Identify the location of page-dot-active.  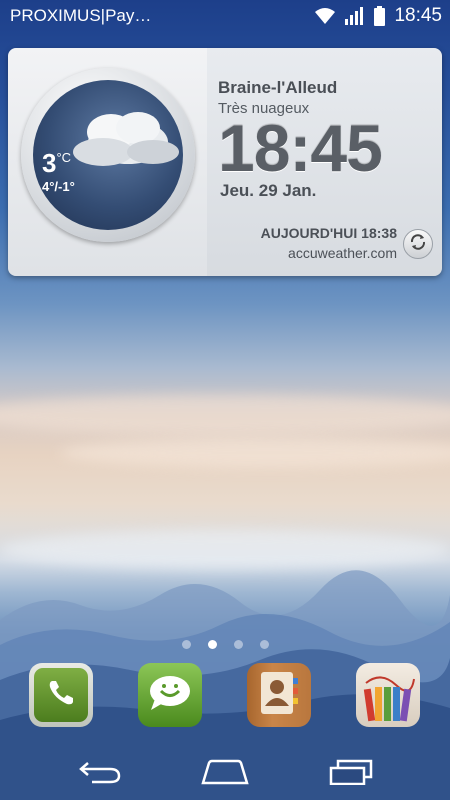
(212, 644).